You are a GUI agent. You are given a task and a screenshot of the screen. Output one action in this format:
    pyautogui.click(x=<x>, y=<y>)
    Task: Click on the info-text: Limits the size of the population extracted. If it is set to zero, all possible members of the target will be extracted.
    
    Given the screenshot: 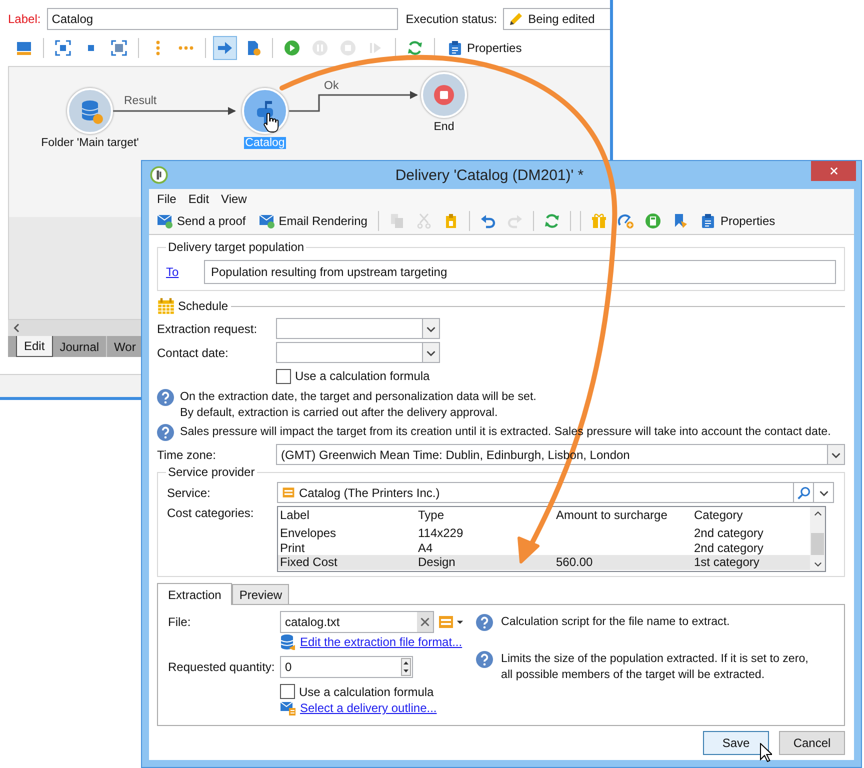 What is the action you would take?
    pyautogui.click(x=654, y=667)
    